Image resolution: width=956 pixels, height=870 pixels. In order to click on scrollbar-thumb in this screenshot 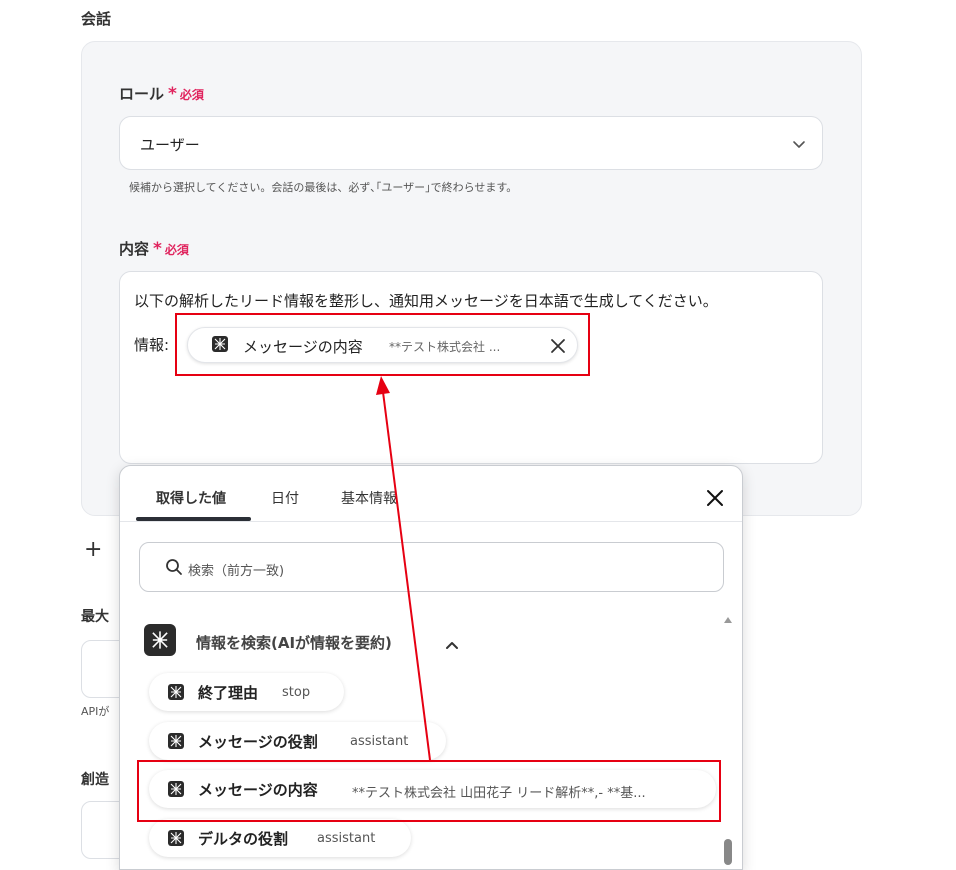, I will do `click(728, 852)`.